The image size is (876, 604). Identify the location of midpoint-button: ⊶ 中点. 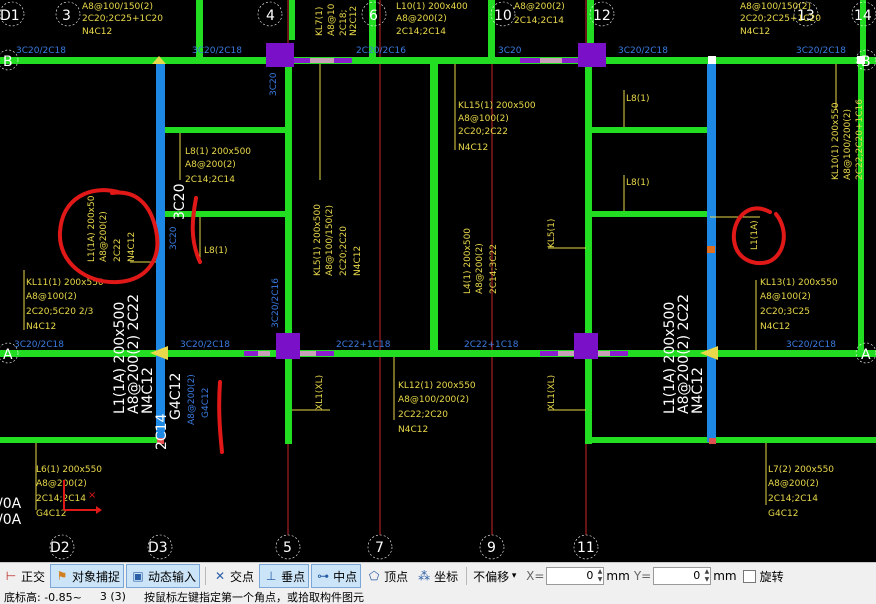
(336, 576).